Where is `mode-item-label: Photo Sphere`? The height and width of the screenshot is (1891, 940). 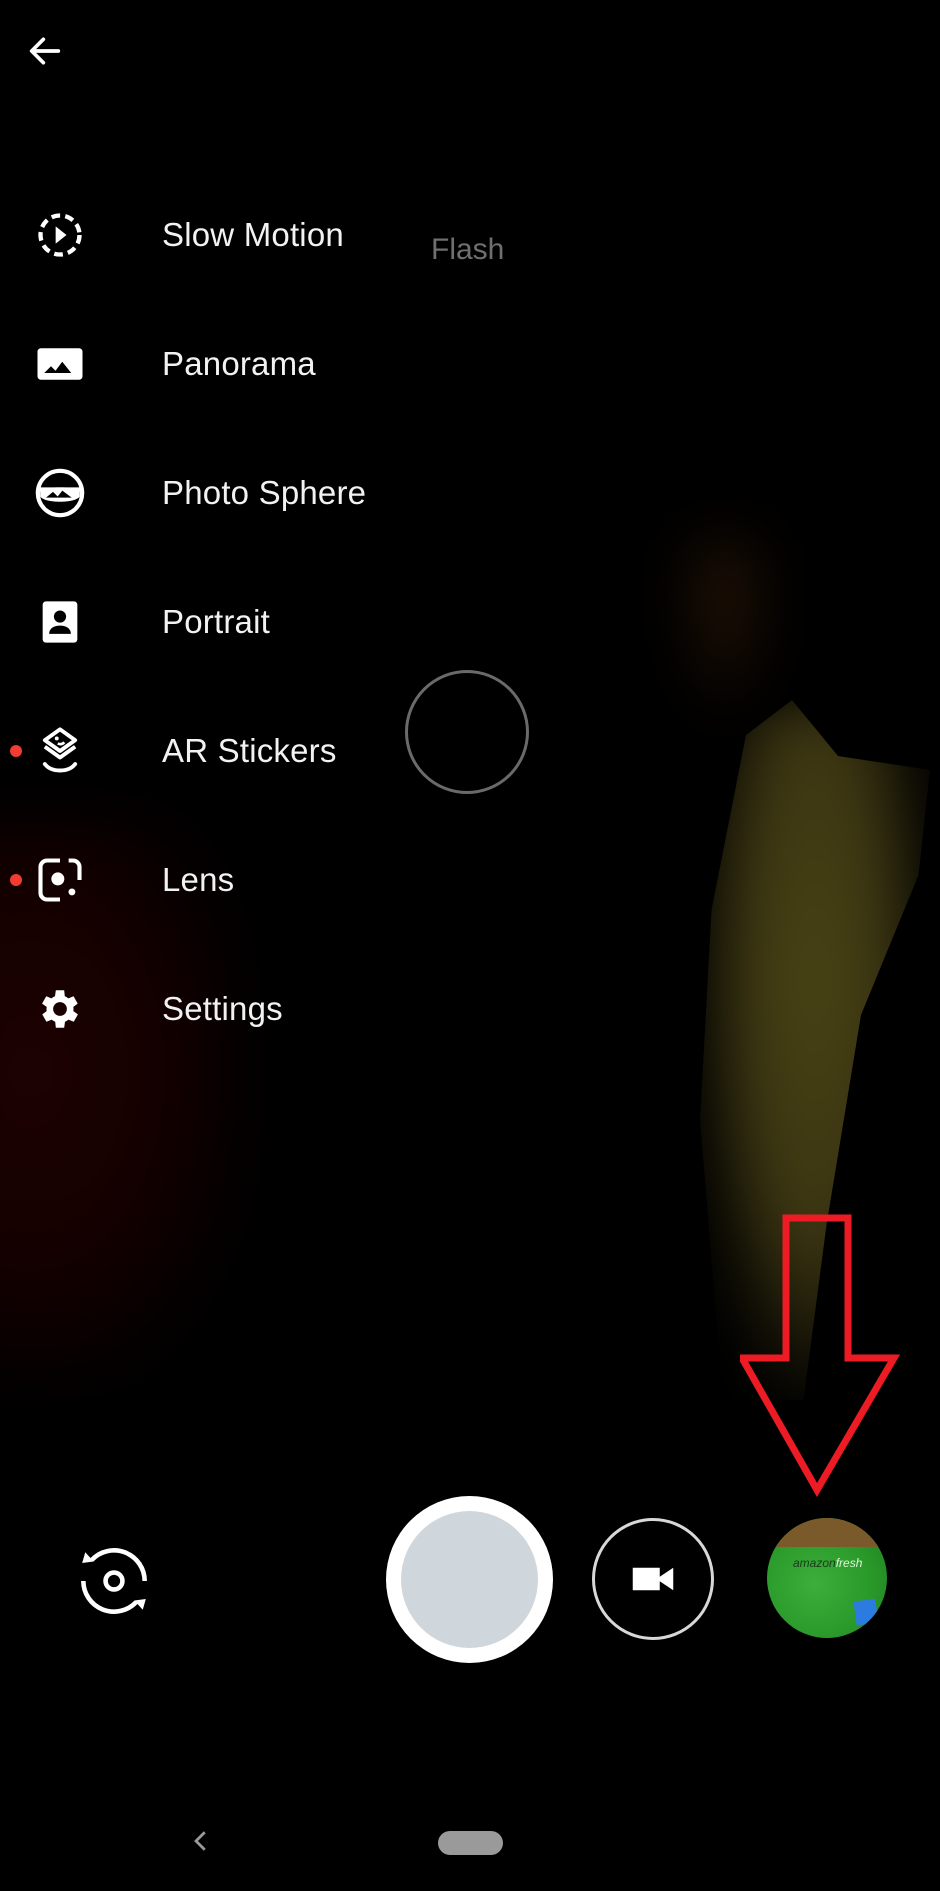
mode-item-label: Photo Sphere is located at coordinates (264, 492).